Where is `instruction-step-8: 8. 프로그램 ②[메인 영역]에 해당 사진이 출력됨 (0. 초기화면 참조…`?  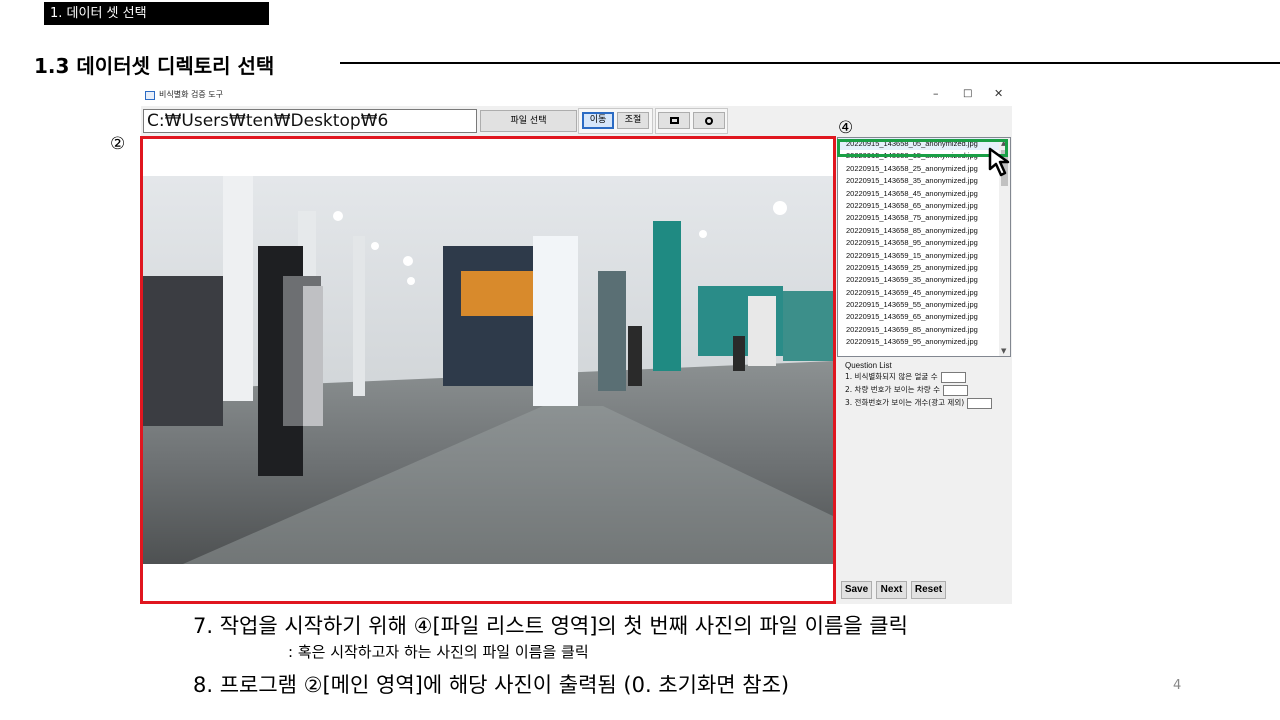
instruction-step-8: 8. 프로그램 ②[메인 영역]에 해당 사진이 출력됨 (0. 초기화면 참조… is located at coordinates (491, 685).